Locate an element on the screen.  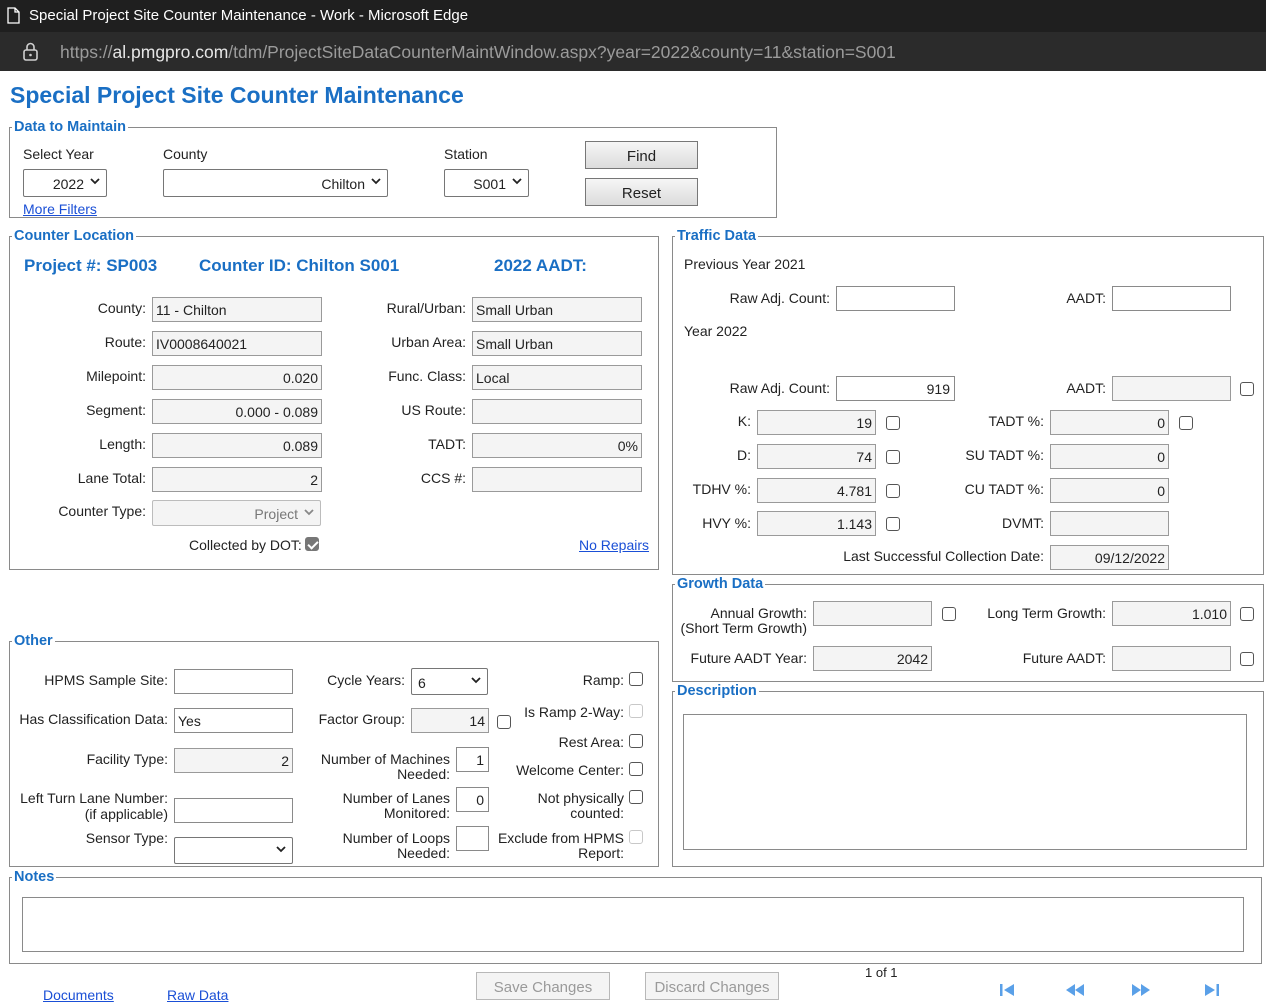
prev-raw-adj-count-input is located at coordinates (895, 298).